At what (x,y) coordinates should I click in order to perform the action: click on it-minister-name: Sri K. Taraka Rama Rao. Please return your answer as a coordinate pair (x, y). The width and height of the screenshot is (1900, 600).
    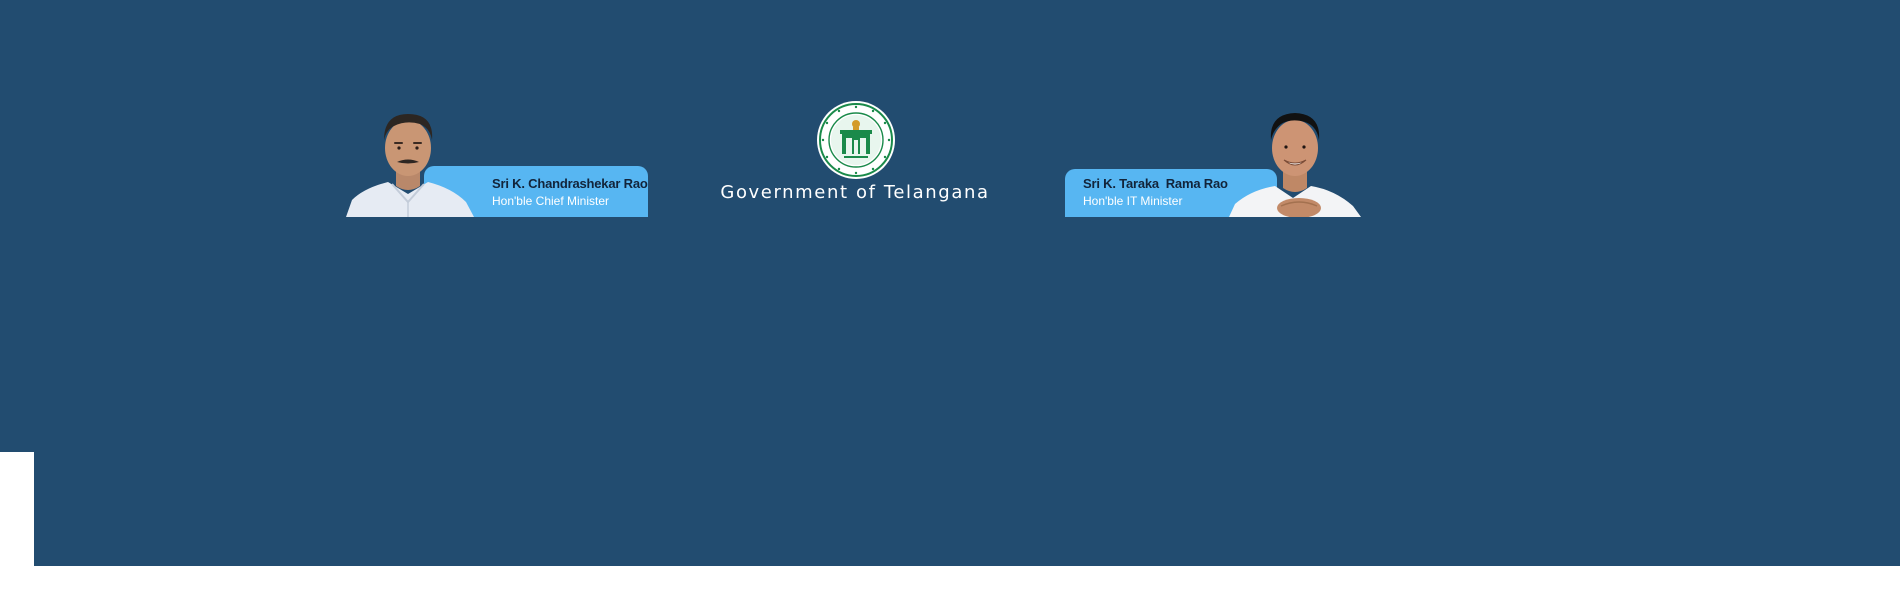
    Looking at the image, I should click on (1155, 183).